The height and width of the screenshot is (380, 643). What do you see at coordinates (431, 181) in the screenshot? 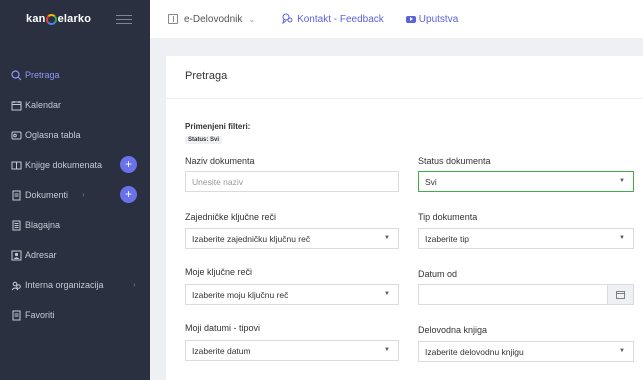
I see `status-value: Svi` at bounding box center [431, 181].